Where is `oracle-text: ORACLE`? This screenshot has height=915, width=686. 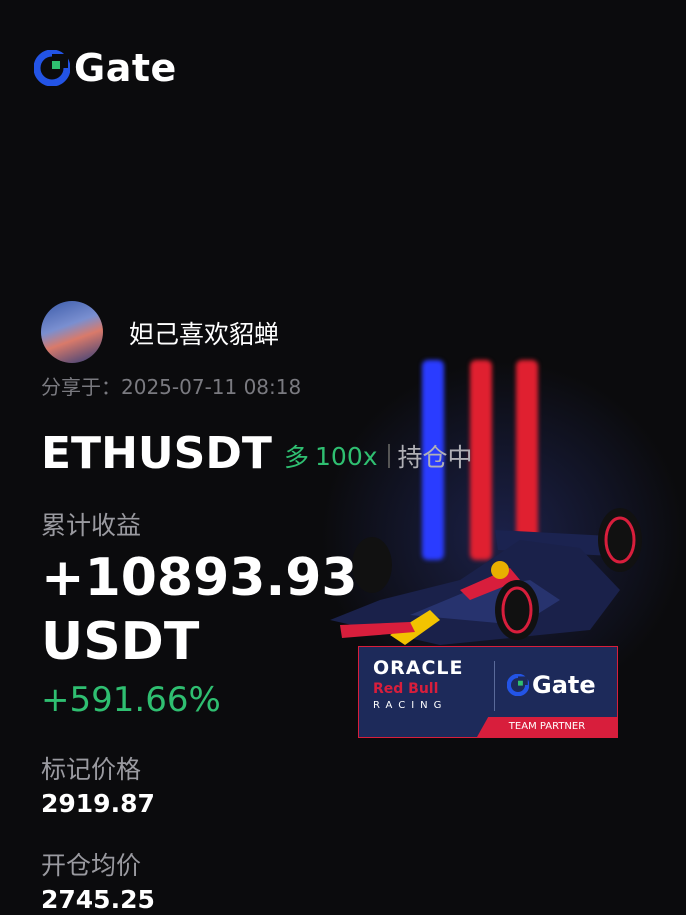
oracle-text: ORACLE is located at coordinates (418, 668).